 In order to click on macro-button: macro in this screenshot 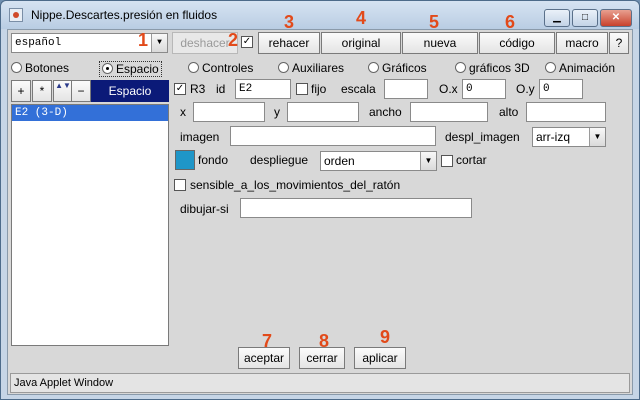, I will do `click(582, 43)`.